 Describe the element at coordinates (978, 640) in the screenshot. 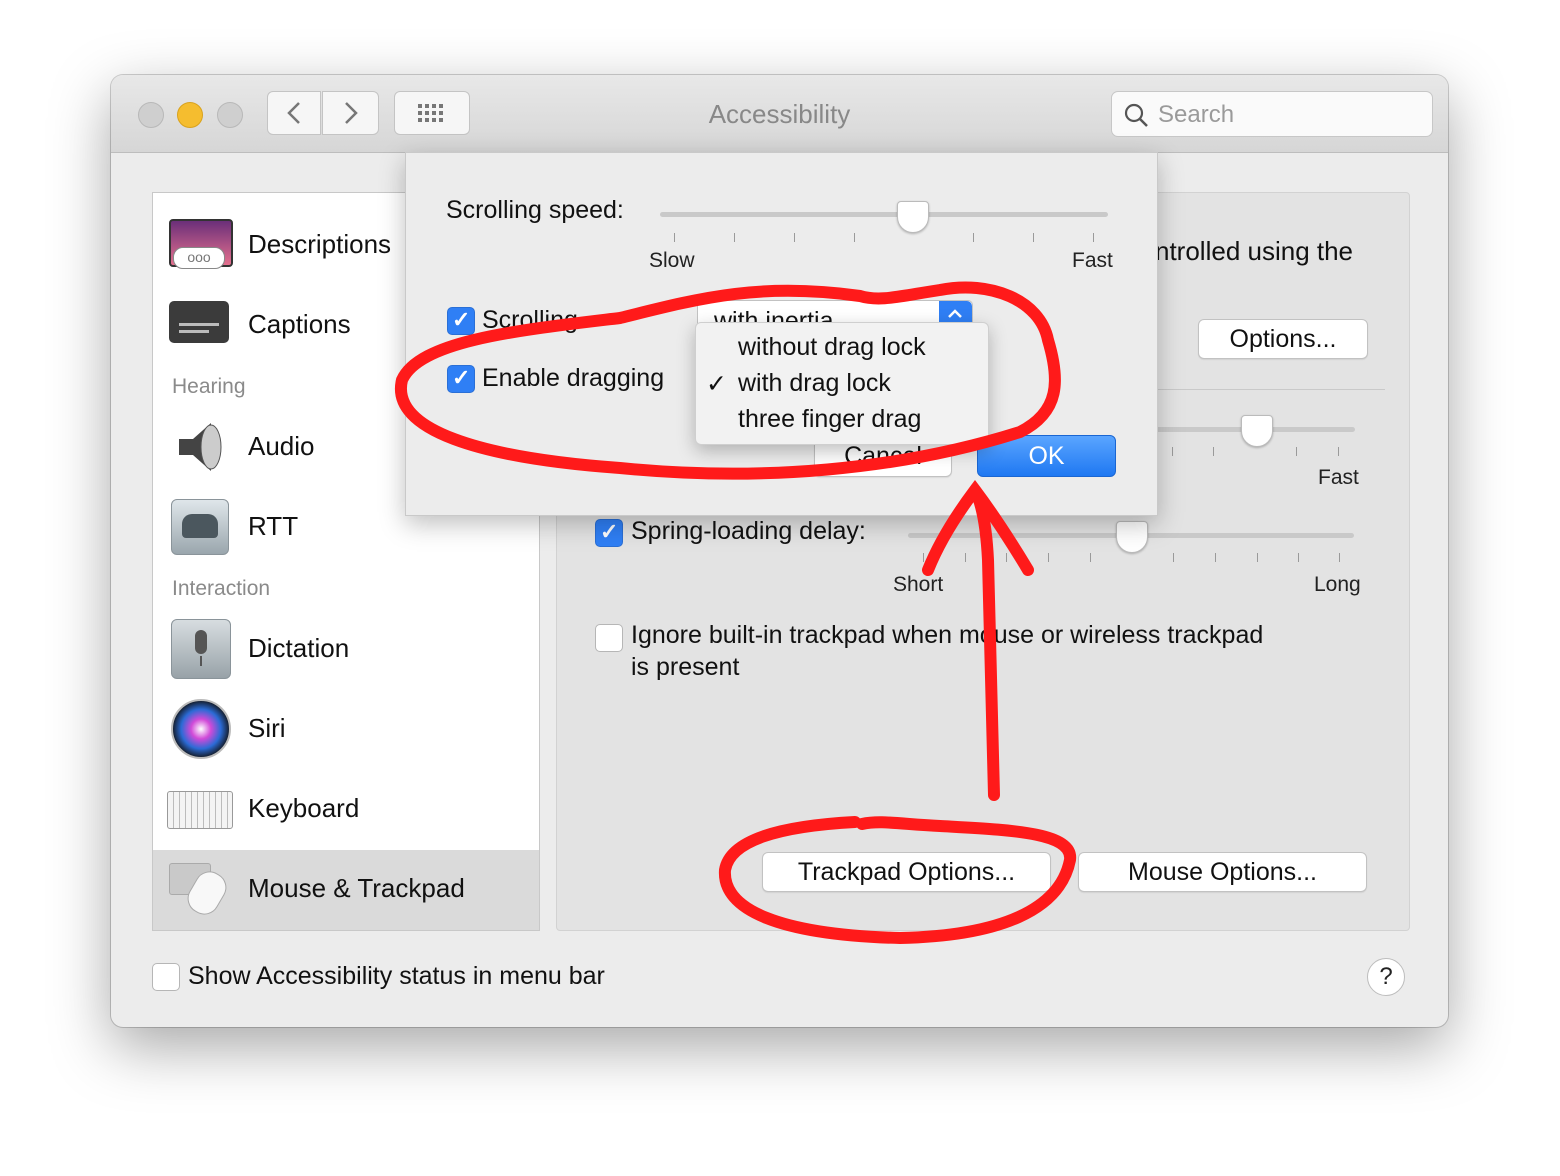

I see `annotation-arrow` at that location.